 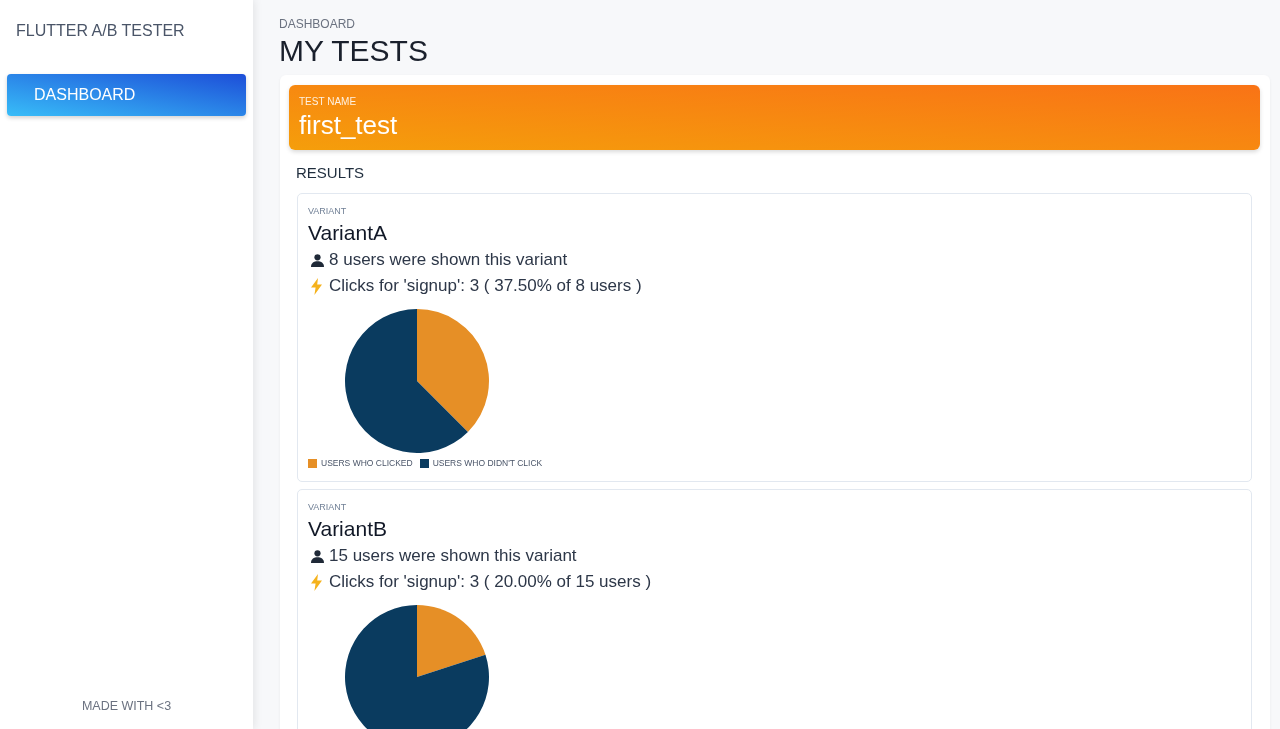 I want to click on test-name: first_test, so click(x=348, y=125).